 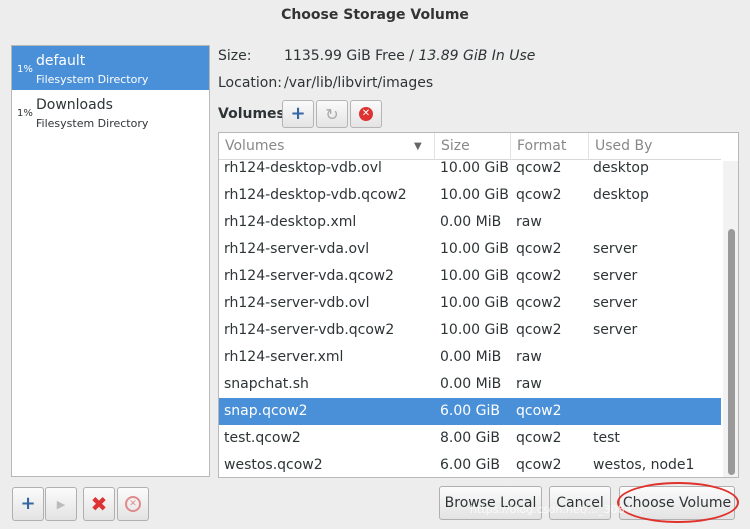 I want to click on column-header-label: Format, so click(x=542, y=146).